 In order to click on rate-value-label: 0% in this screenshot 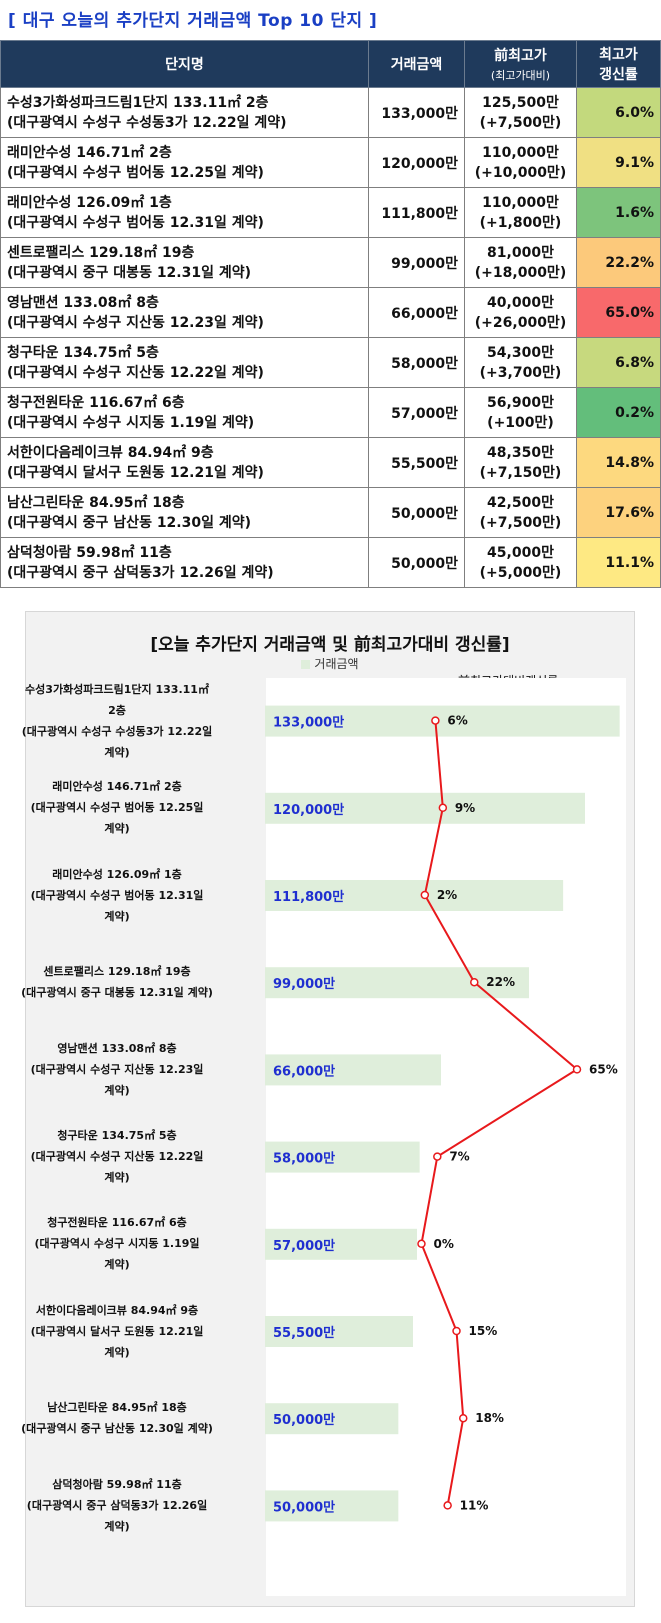, I will do `click(443, 1244)`.